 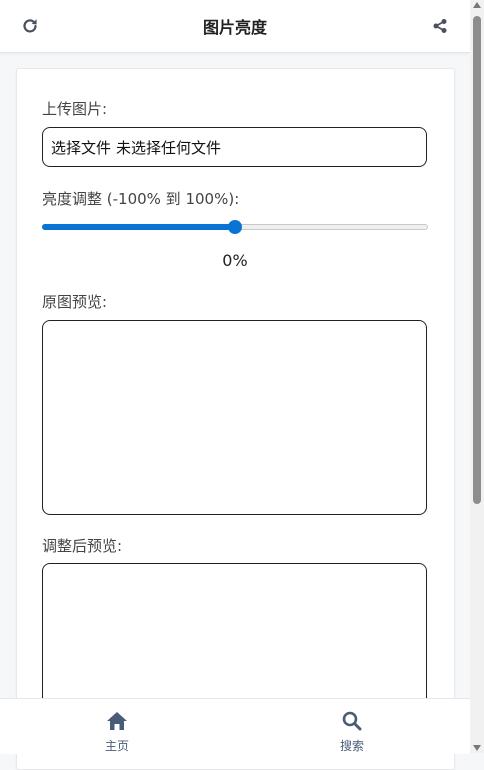 I want to click on nav-search-label: 搜索, so click(x=351, y=746).